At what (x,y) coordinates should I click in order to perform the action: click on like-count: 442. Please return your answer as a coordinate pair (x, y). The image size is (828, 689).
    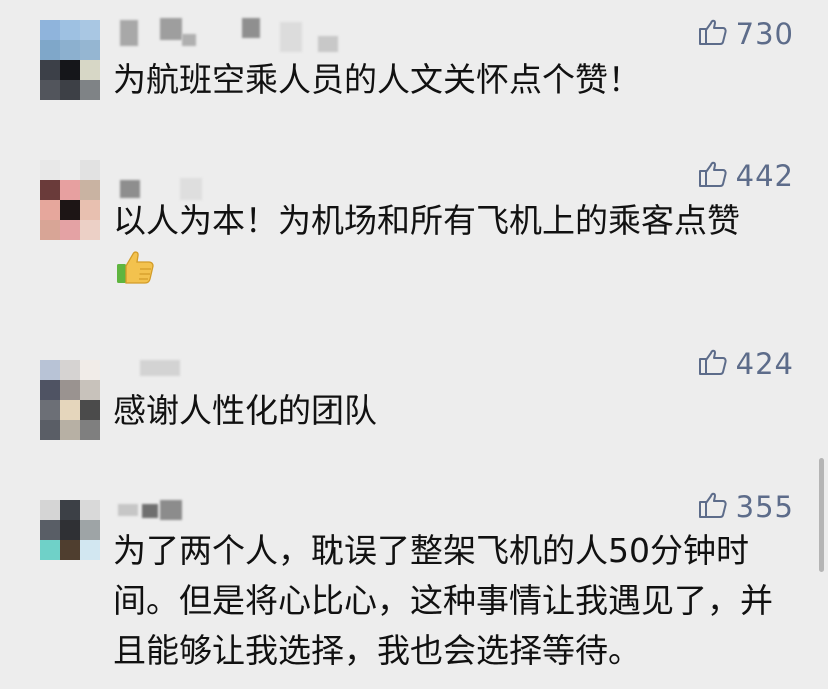
    Looking at the image, I should click on (764, 176).